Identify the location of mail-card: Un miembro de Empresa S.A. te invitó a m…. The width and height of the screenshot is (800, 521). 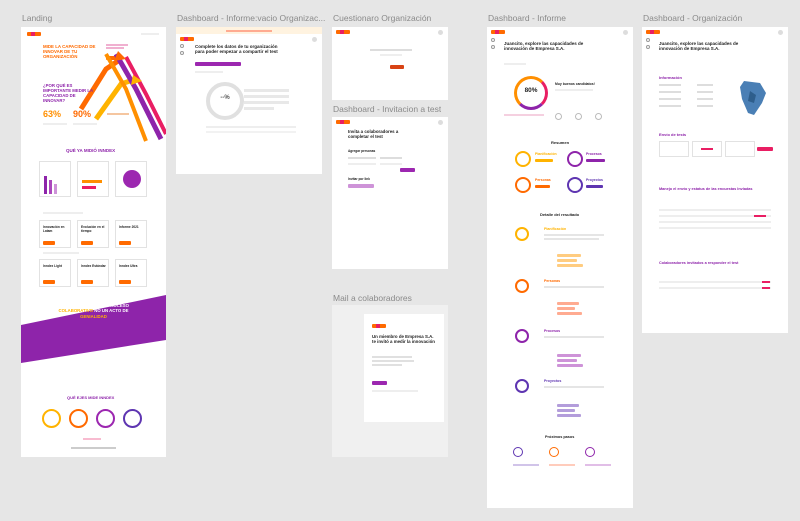
(404, 368).